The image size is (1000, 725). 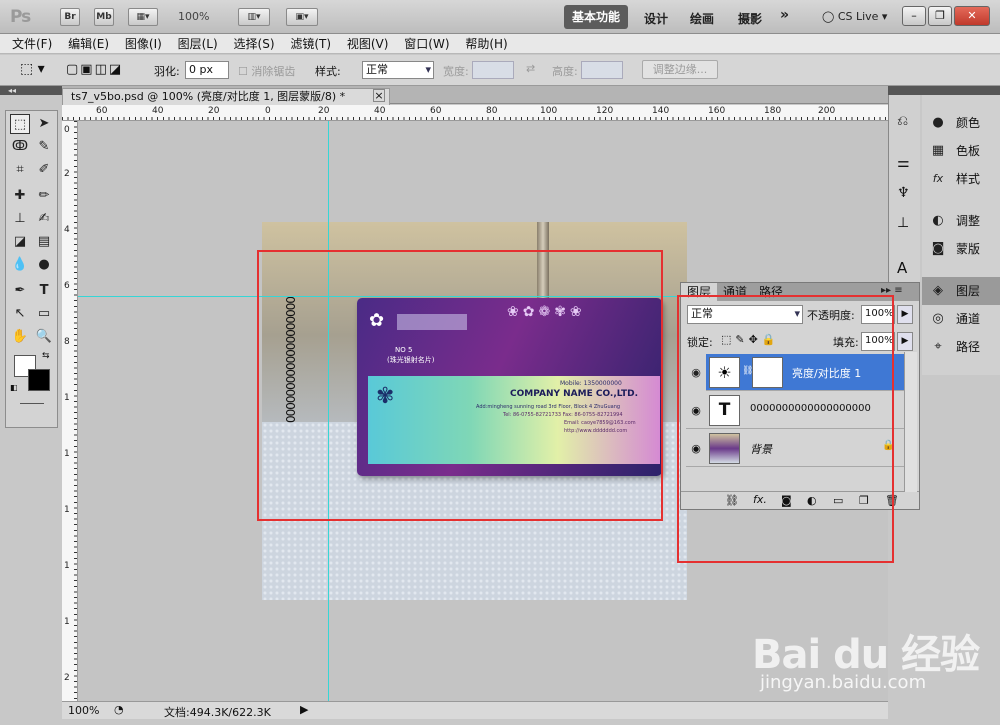 What do you see at coordinates (940, 16) in the screenshot?
I see `restore-button: ❐` at bounding box center [940, 16].